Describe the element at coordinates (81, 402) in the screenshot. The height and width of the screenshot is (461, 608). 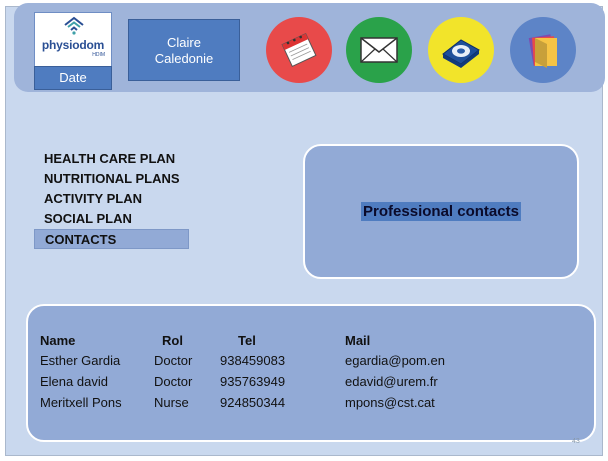
I see `contact-name: Meritxell Pons` at that location.